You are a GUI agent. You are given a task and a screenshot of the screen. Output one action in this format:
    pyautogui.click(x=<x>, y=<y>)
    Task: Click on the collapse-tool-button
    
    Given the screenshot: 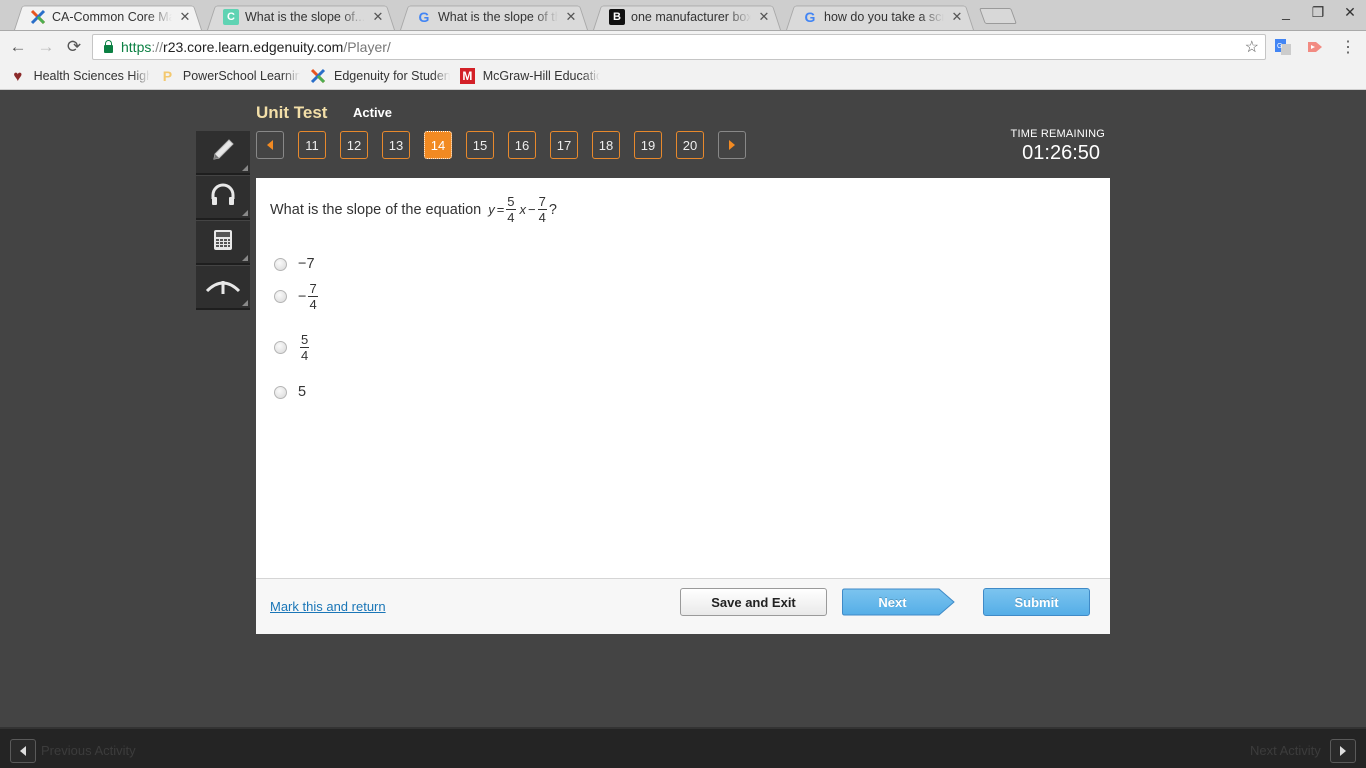 What is the action you would take?
    pyautogui.click(x=223, y=288)
    